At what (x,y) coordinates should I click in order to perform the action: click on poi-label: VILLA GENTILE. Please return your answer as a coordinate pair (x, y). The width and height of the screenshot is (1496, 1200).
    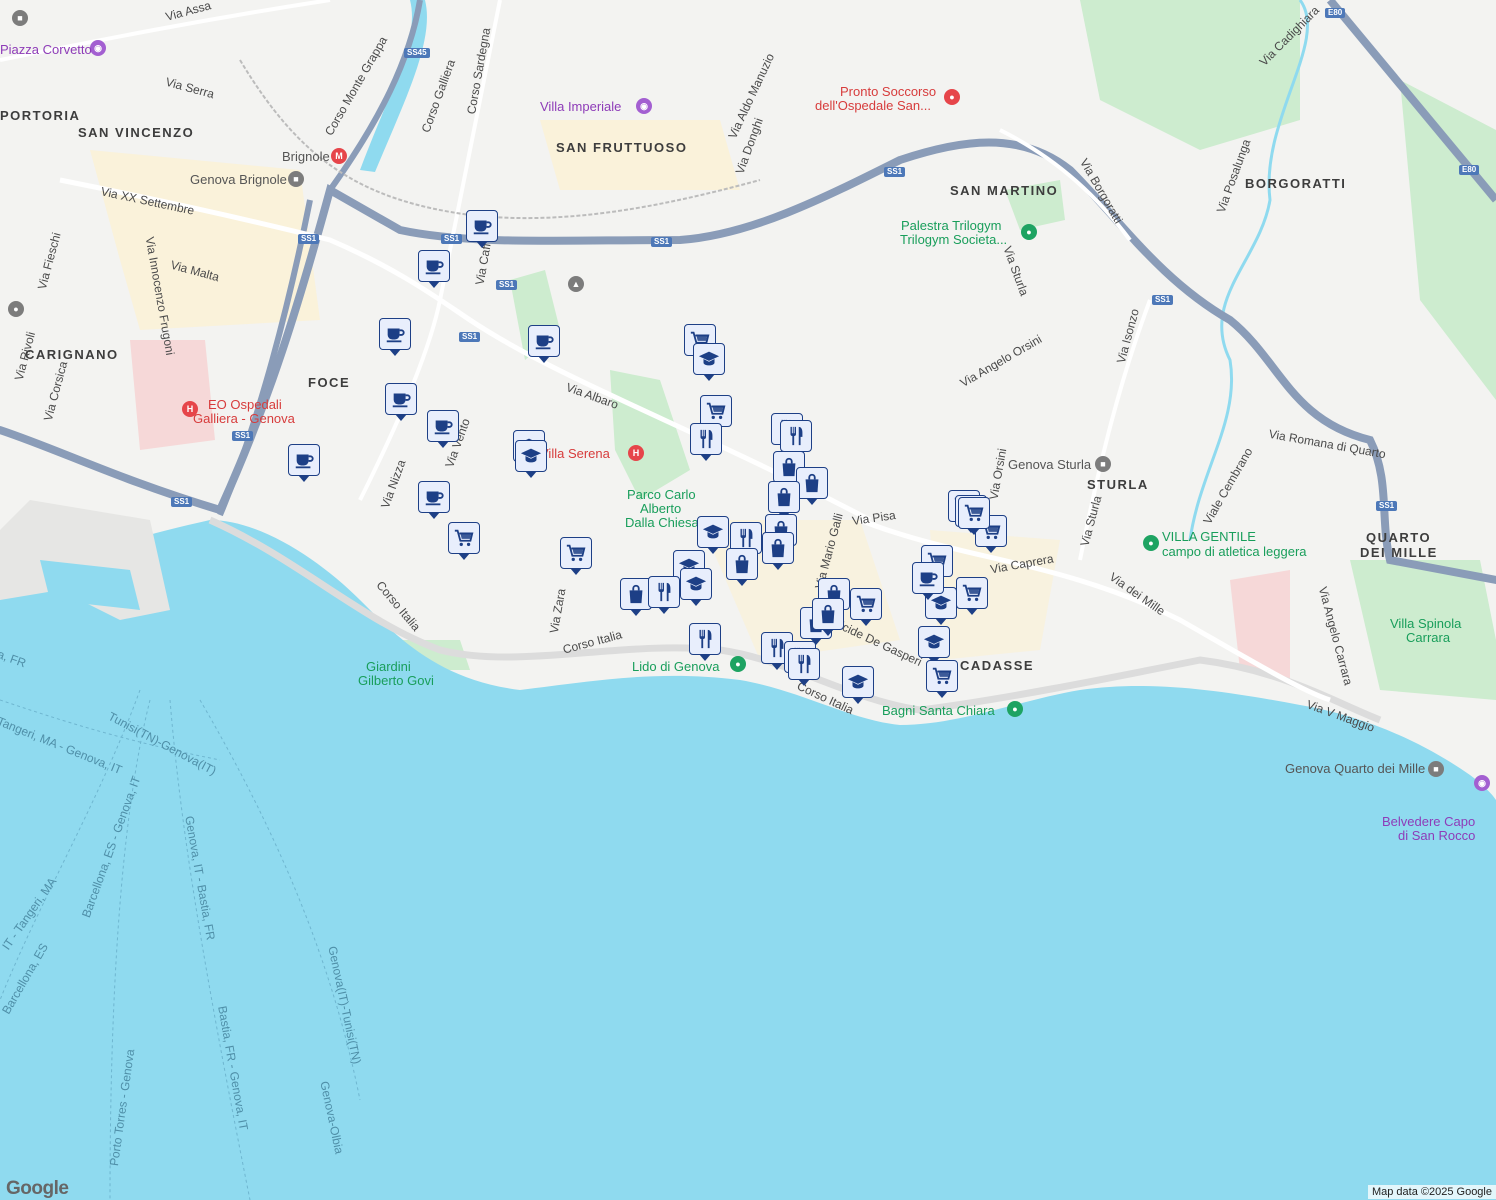
    Looking at the image, I should click on (1209, 536).